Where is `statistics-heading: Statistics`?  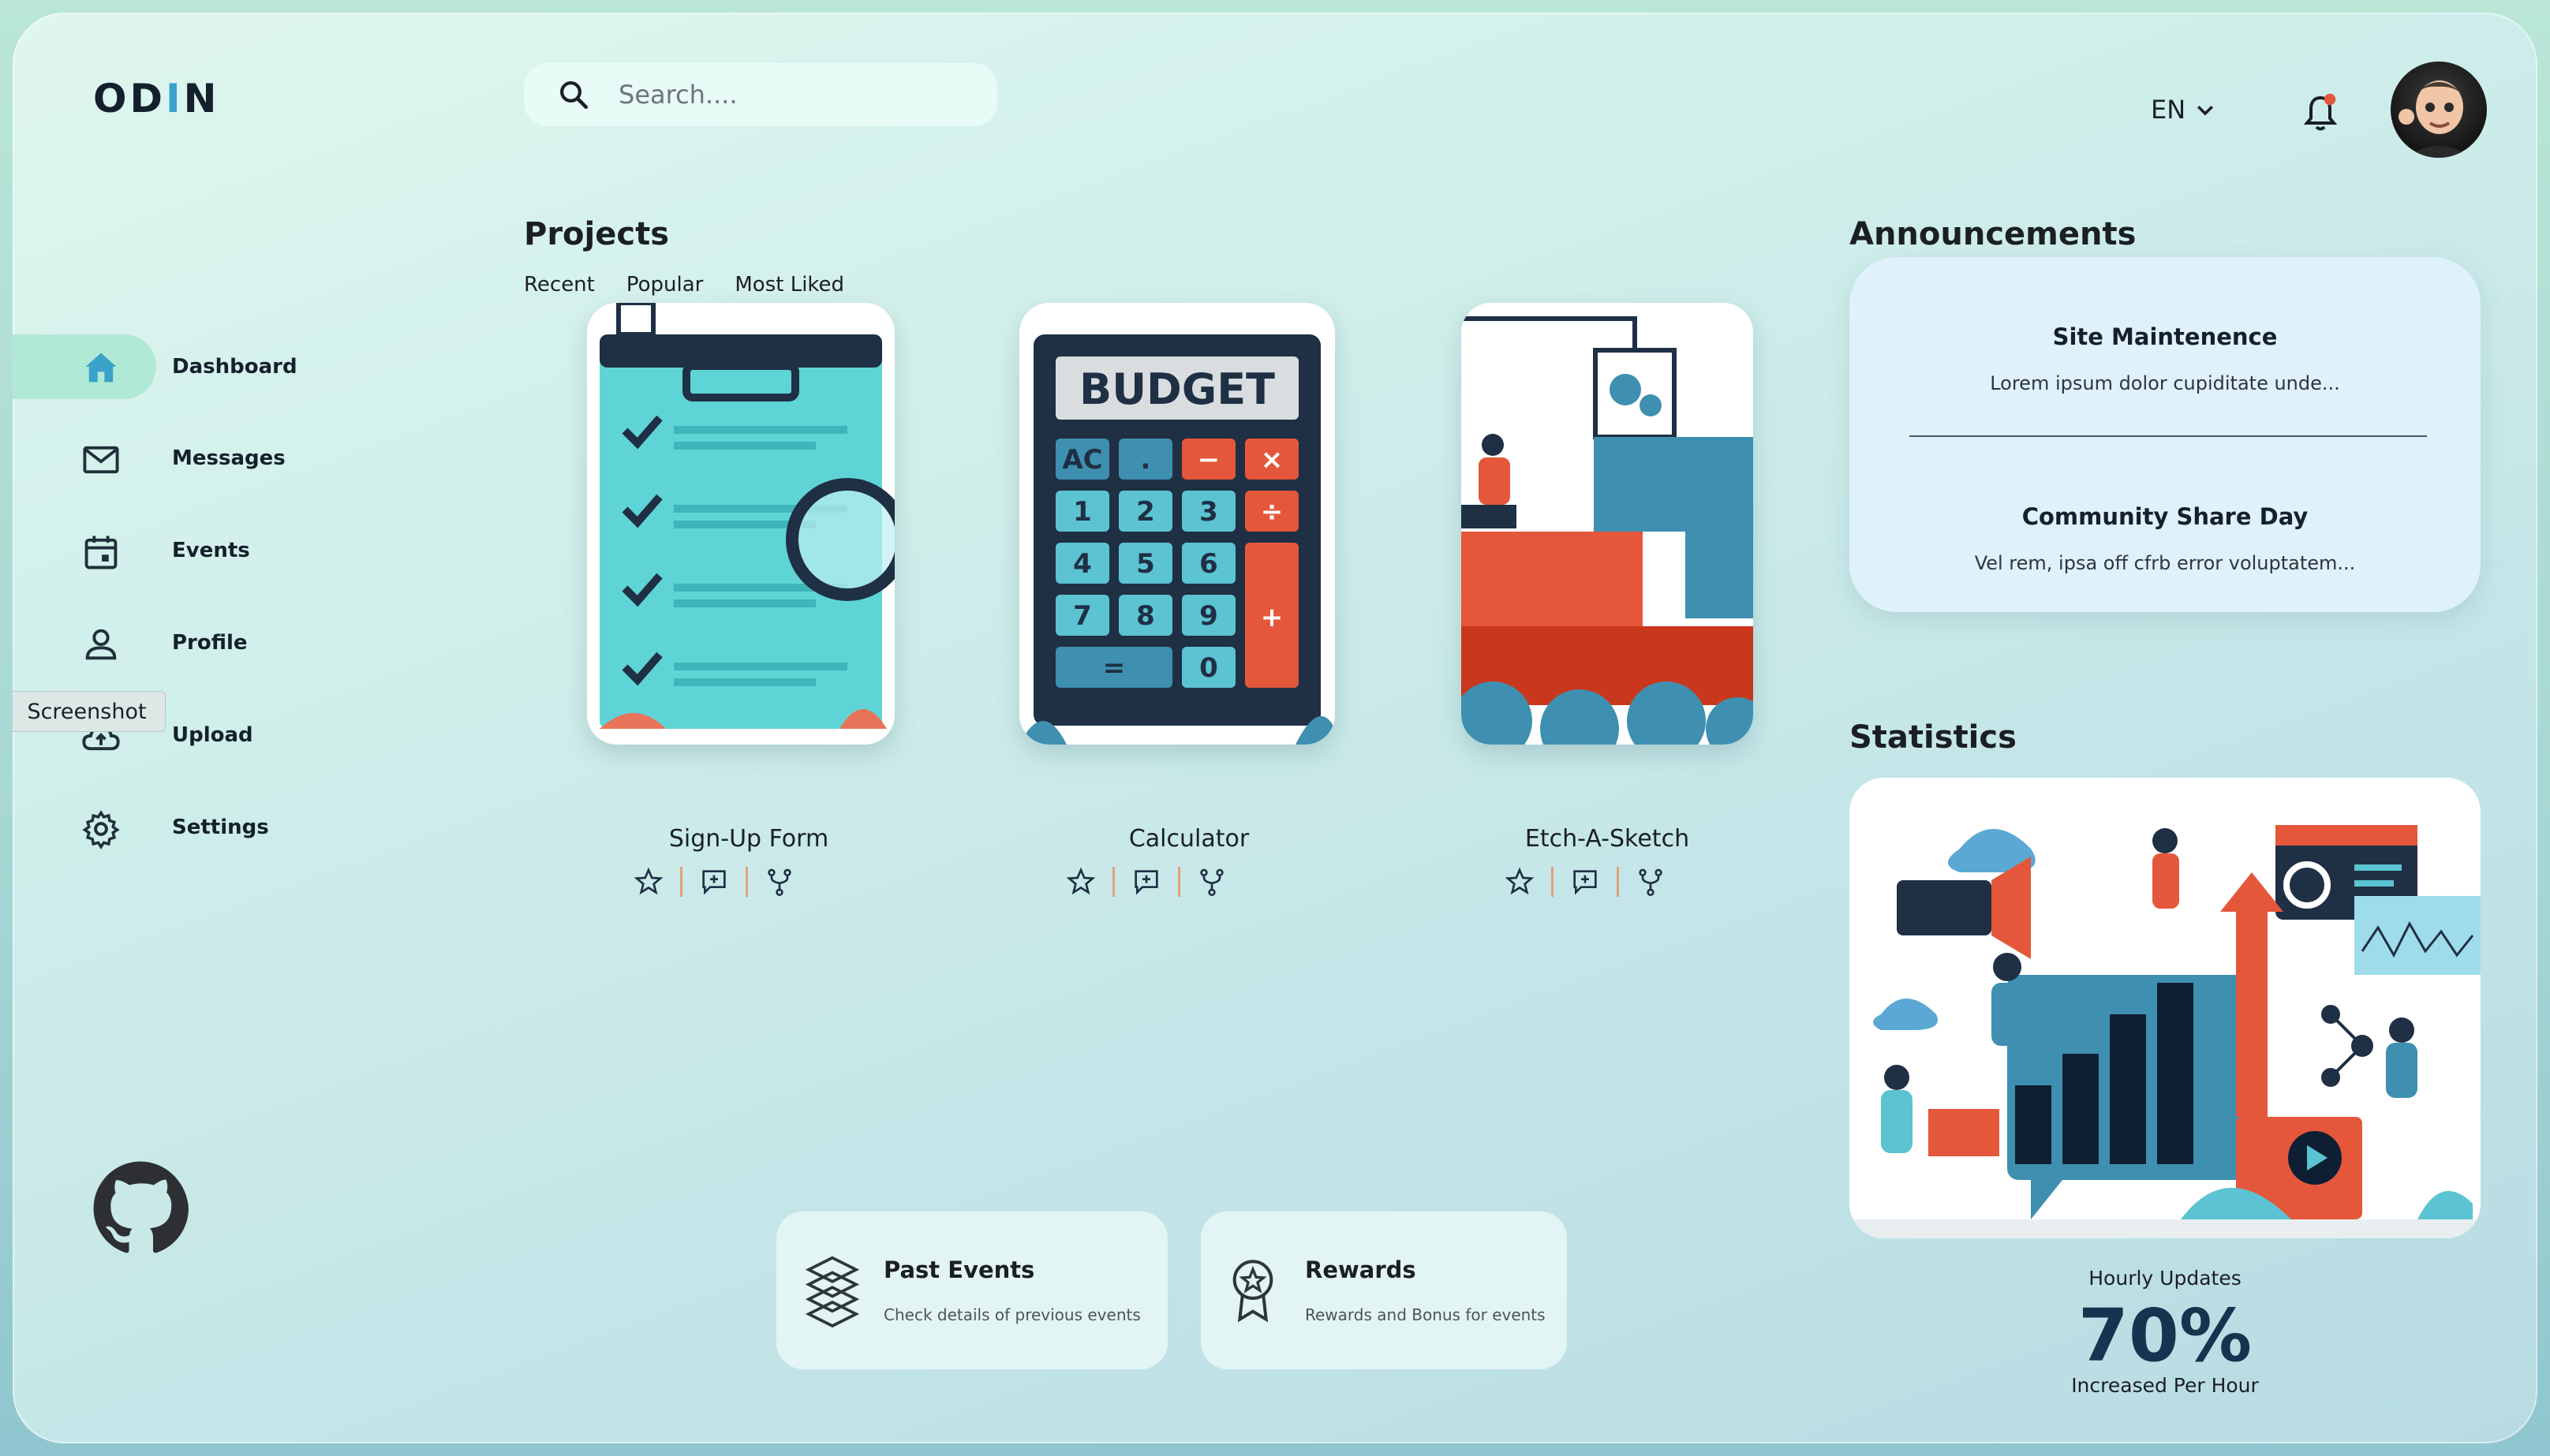 statistics-heading: Statistics is located at coordinates (1933, 737).